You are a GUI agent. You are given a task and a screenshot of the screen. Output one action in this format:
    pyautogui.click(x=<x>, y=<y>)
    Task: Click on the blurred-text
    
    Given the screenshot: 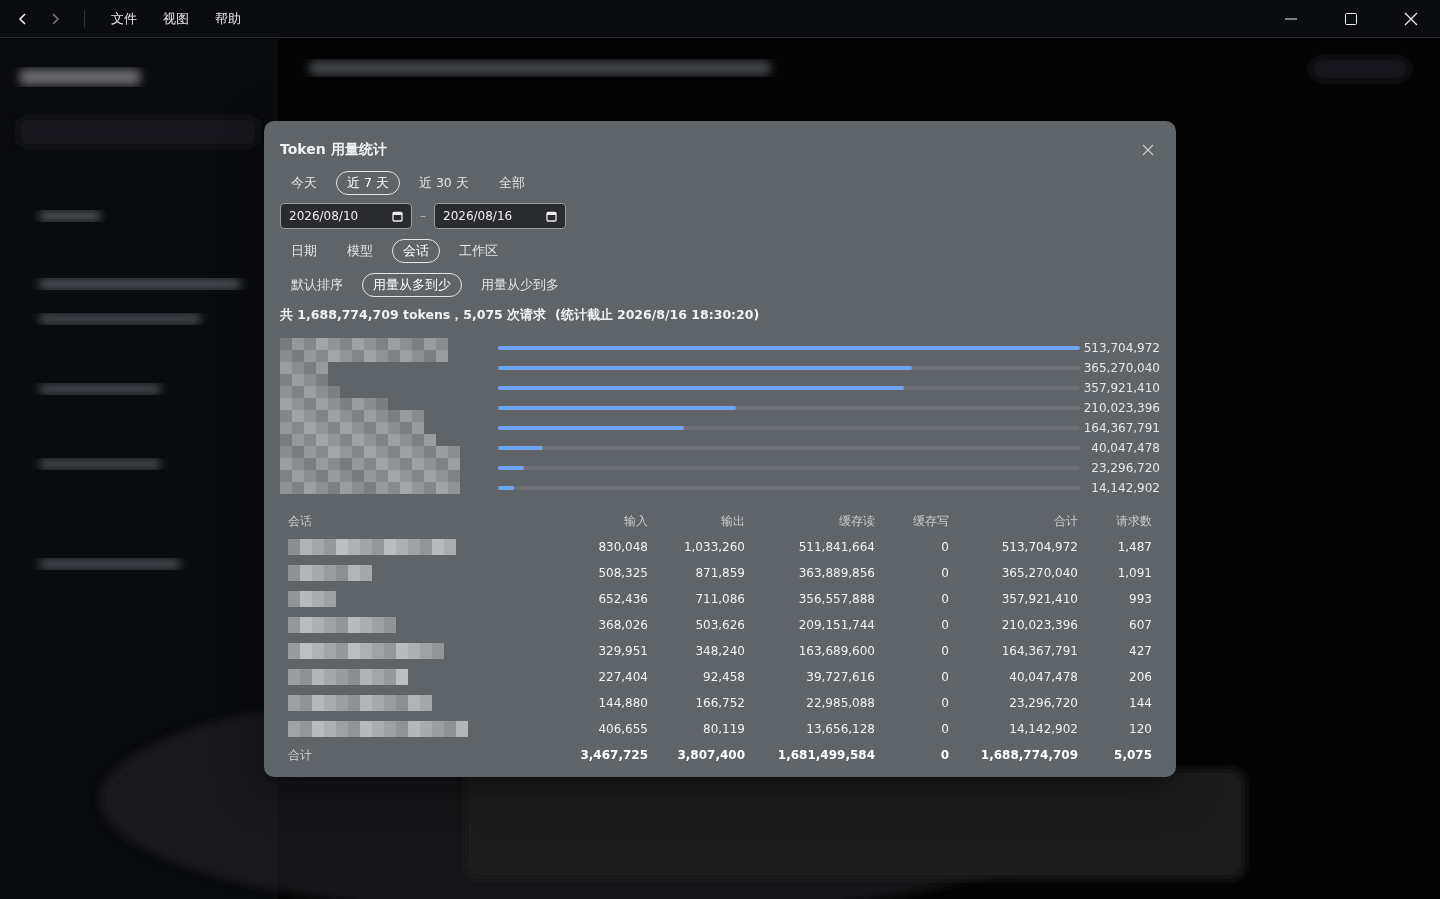 What is the action you would take?
    pyautogui.click(x=70, y=216)
    